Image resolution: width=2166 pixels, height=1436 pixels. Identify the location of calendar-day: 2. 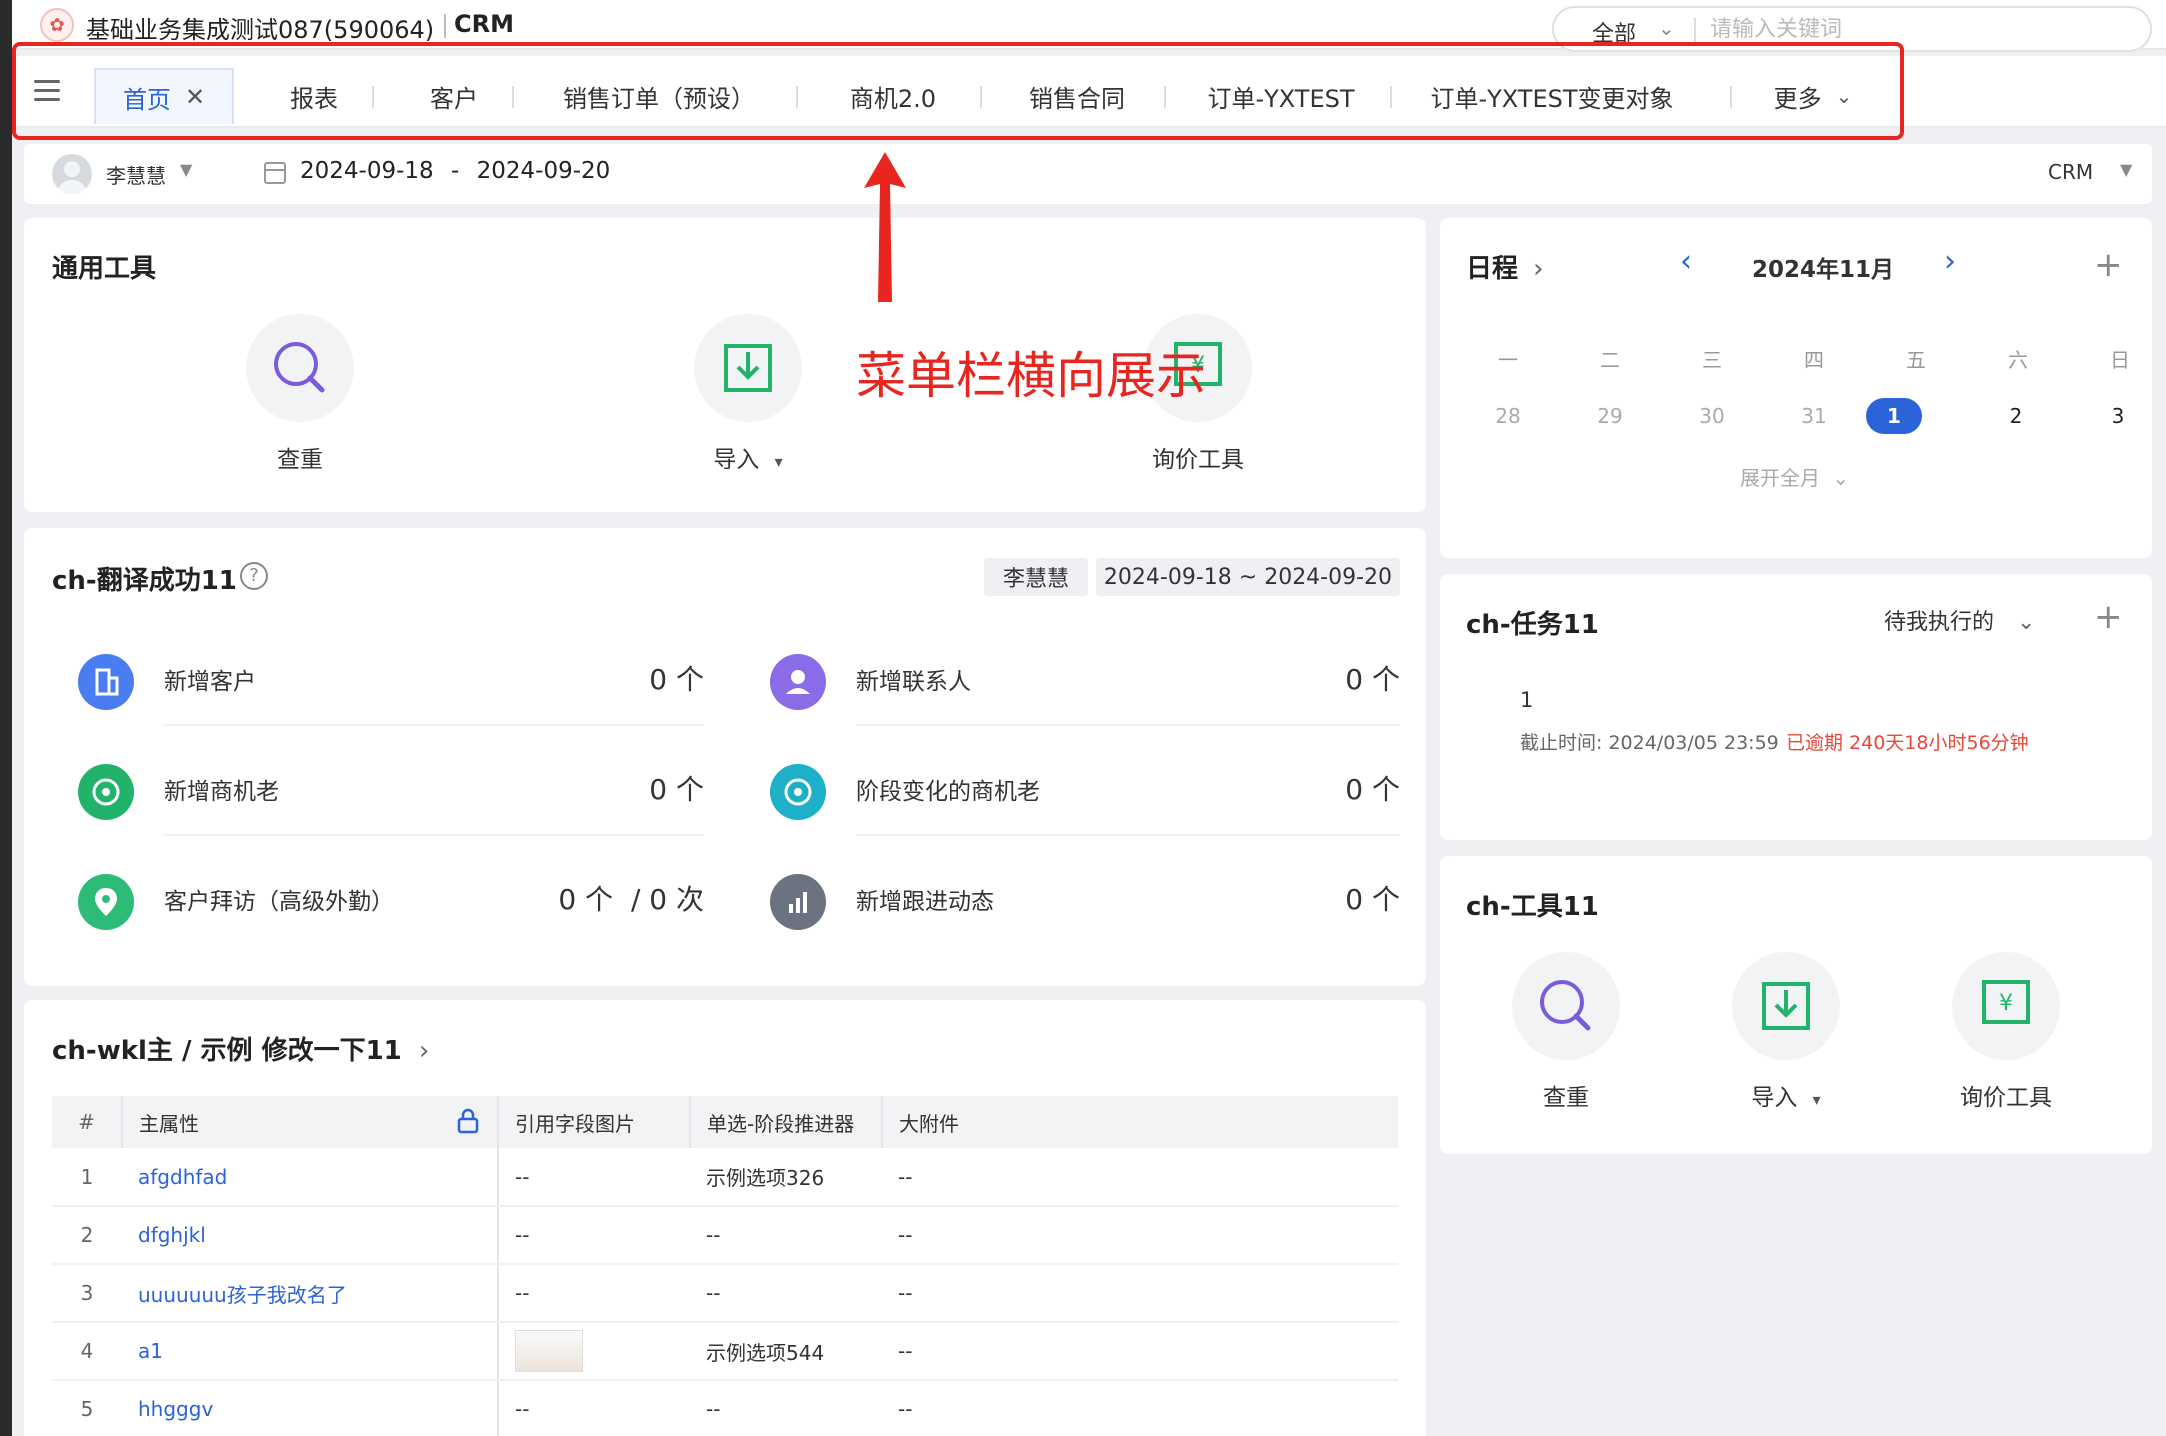
(2016, 416).